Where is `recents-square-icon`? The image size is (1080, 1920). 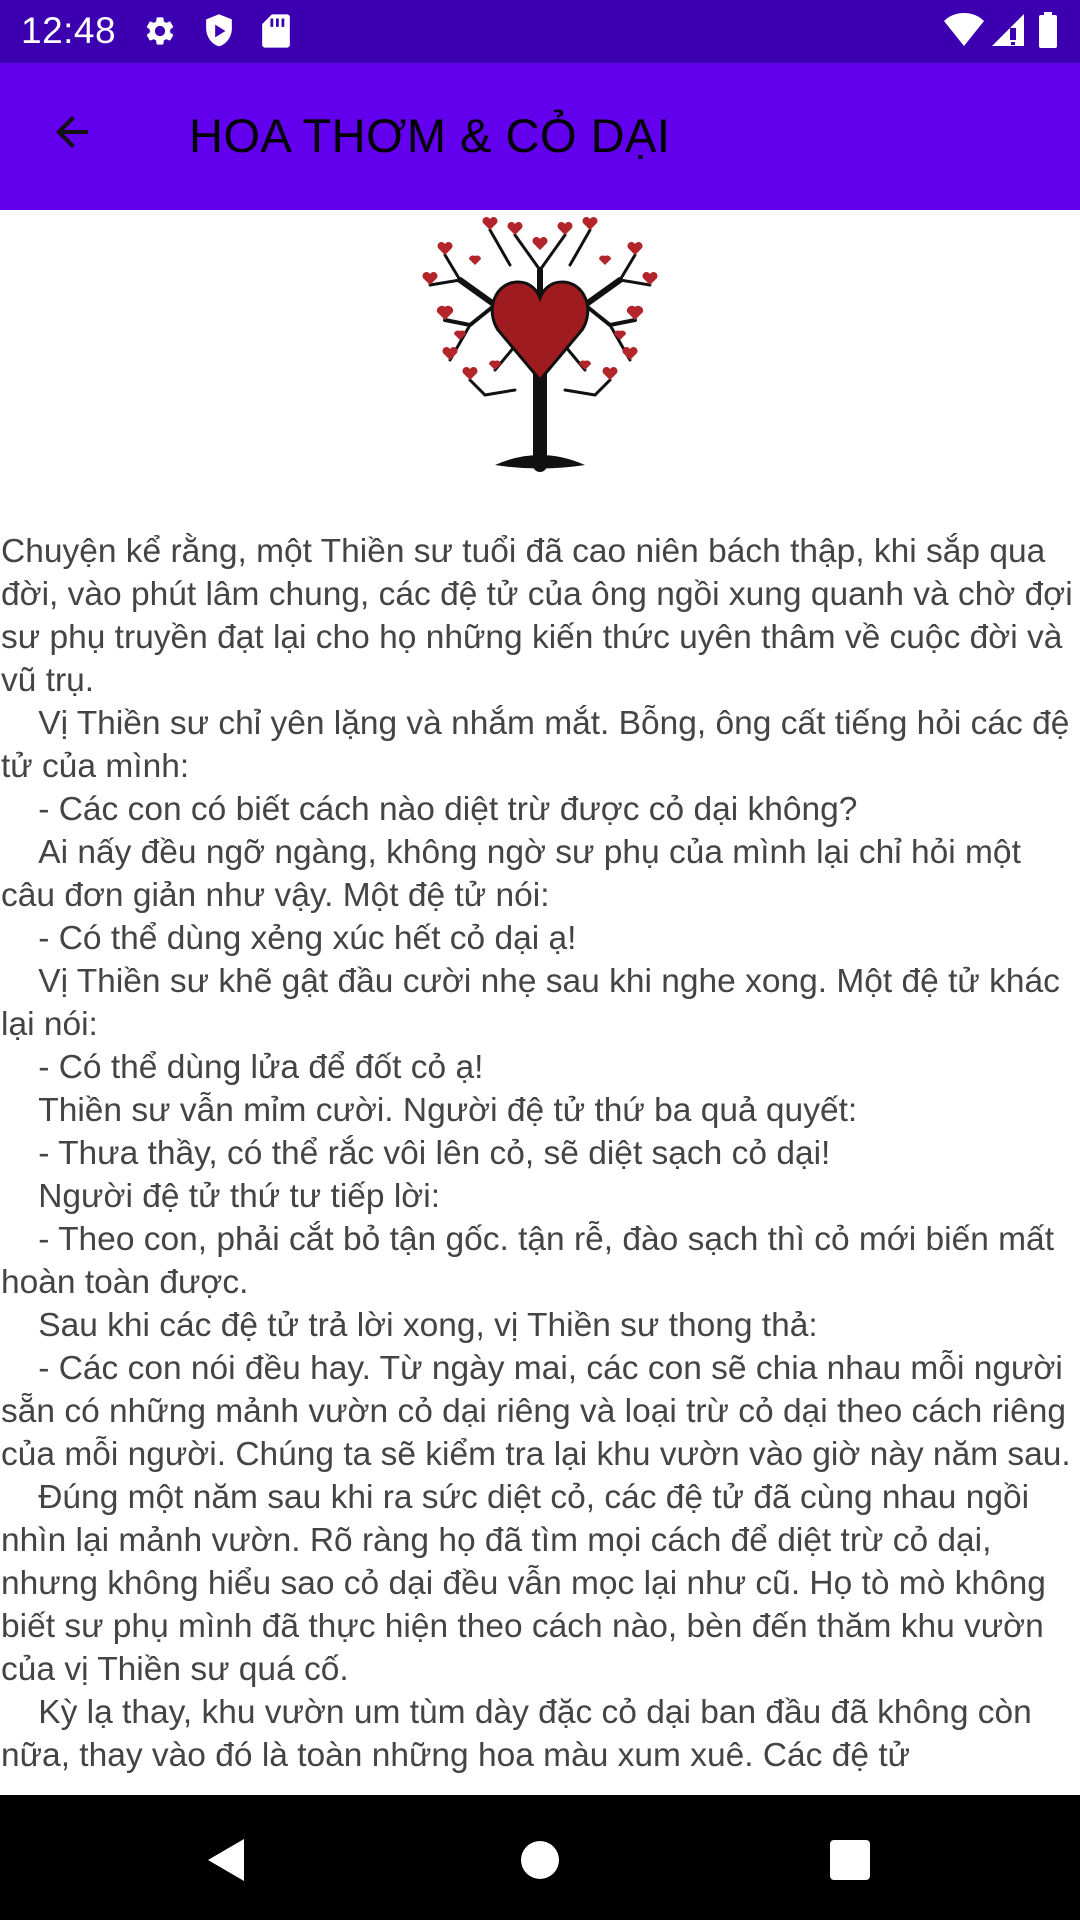
recents-square-icon is located at coordinates (850, 1860).